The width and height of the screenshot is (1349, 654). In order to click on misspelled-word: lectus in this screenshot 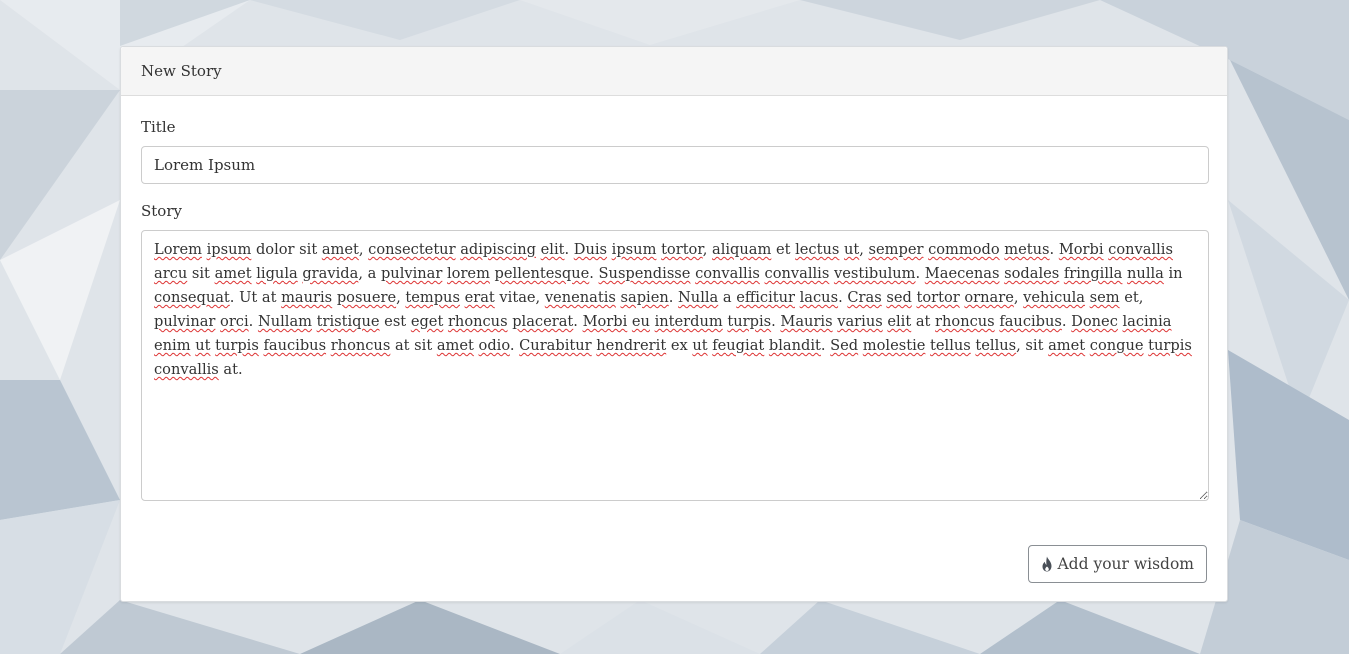, I will do `click(817, 249)`.